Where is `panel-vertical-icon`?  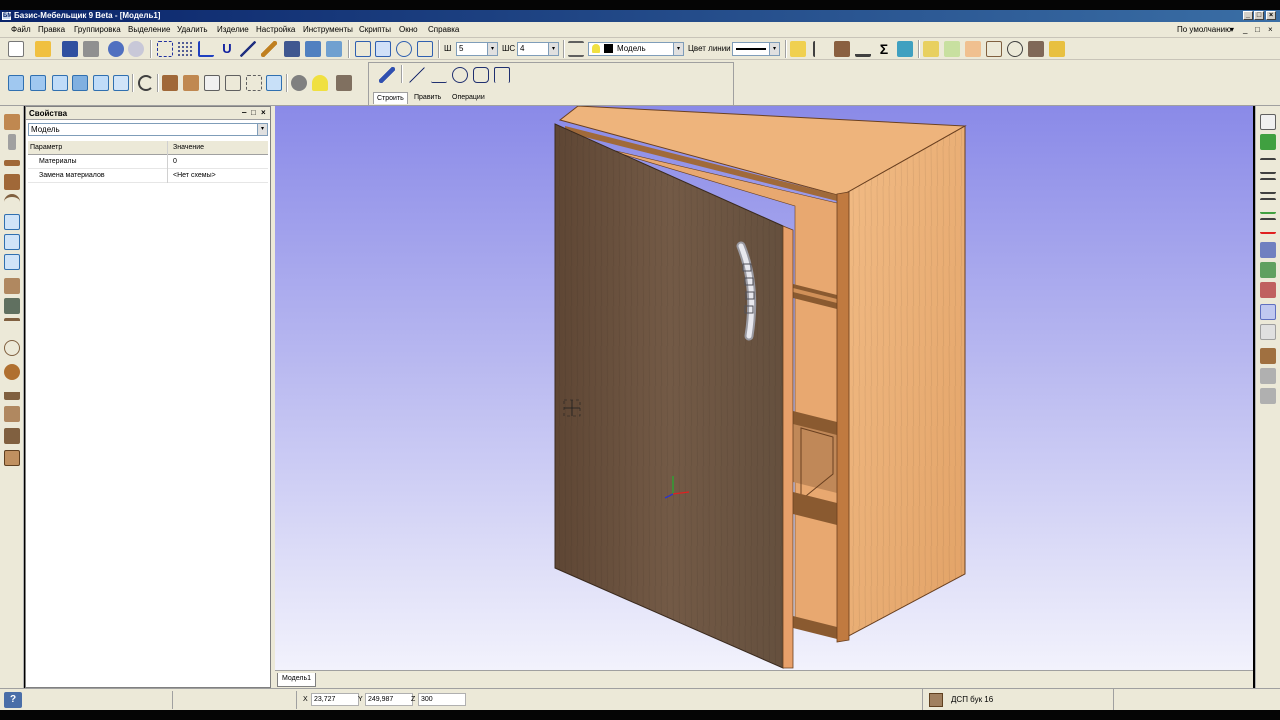 panel-vertical-icon is located at coordinates (12, 142).